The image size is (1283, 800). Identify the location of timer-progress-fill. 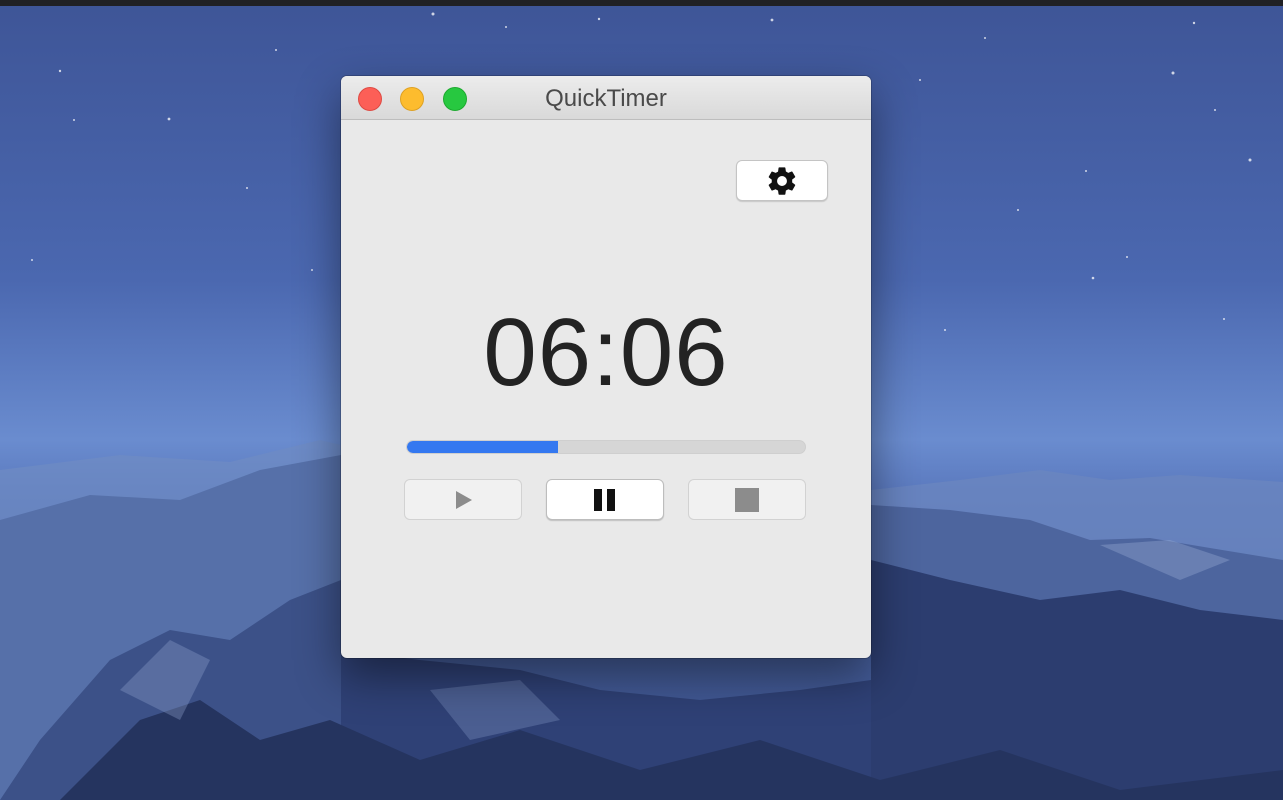
(483, 447).